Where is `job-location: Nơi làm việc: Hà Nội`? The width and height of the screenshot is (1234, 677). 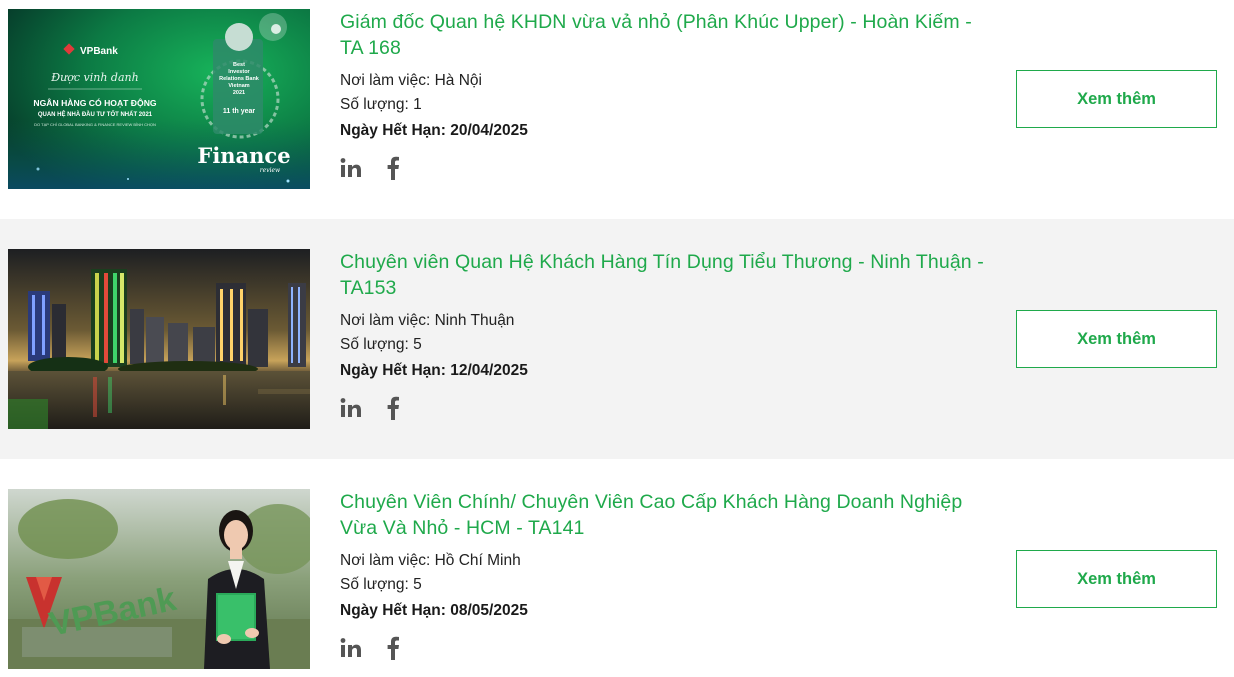 job-location: Nơi làm việc: Hà Nội is located at coordinates (665, 81).